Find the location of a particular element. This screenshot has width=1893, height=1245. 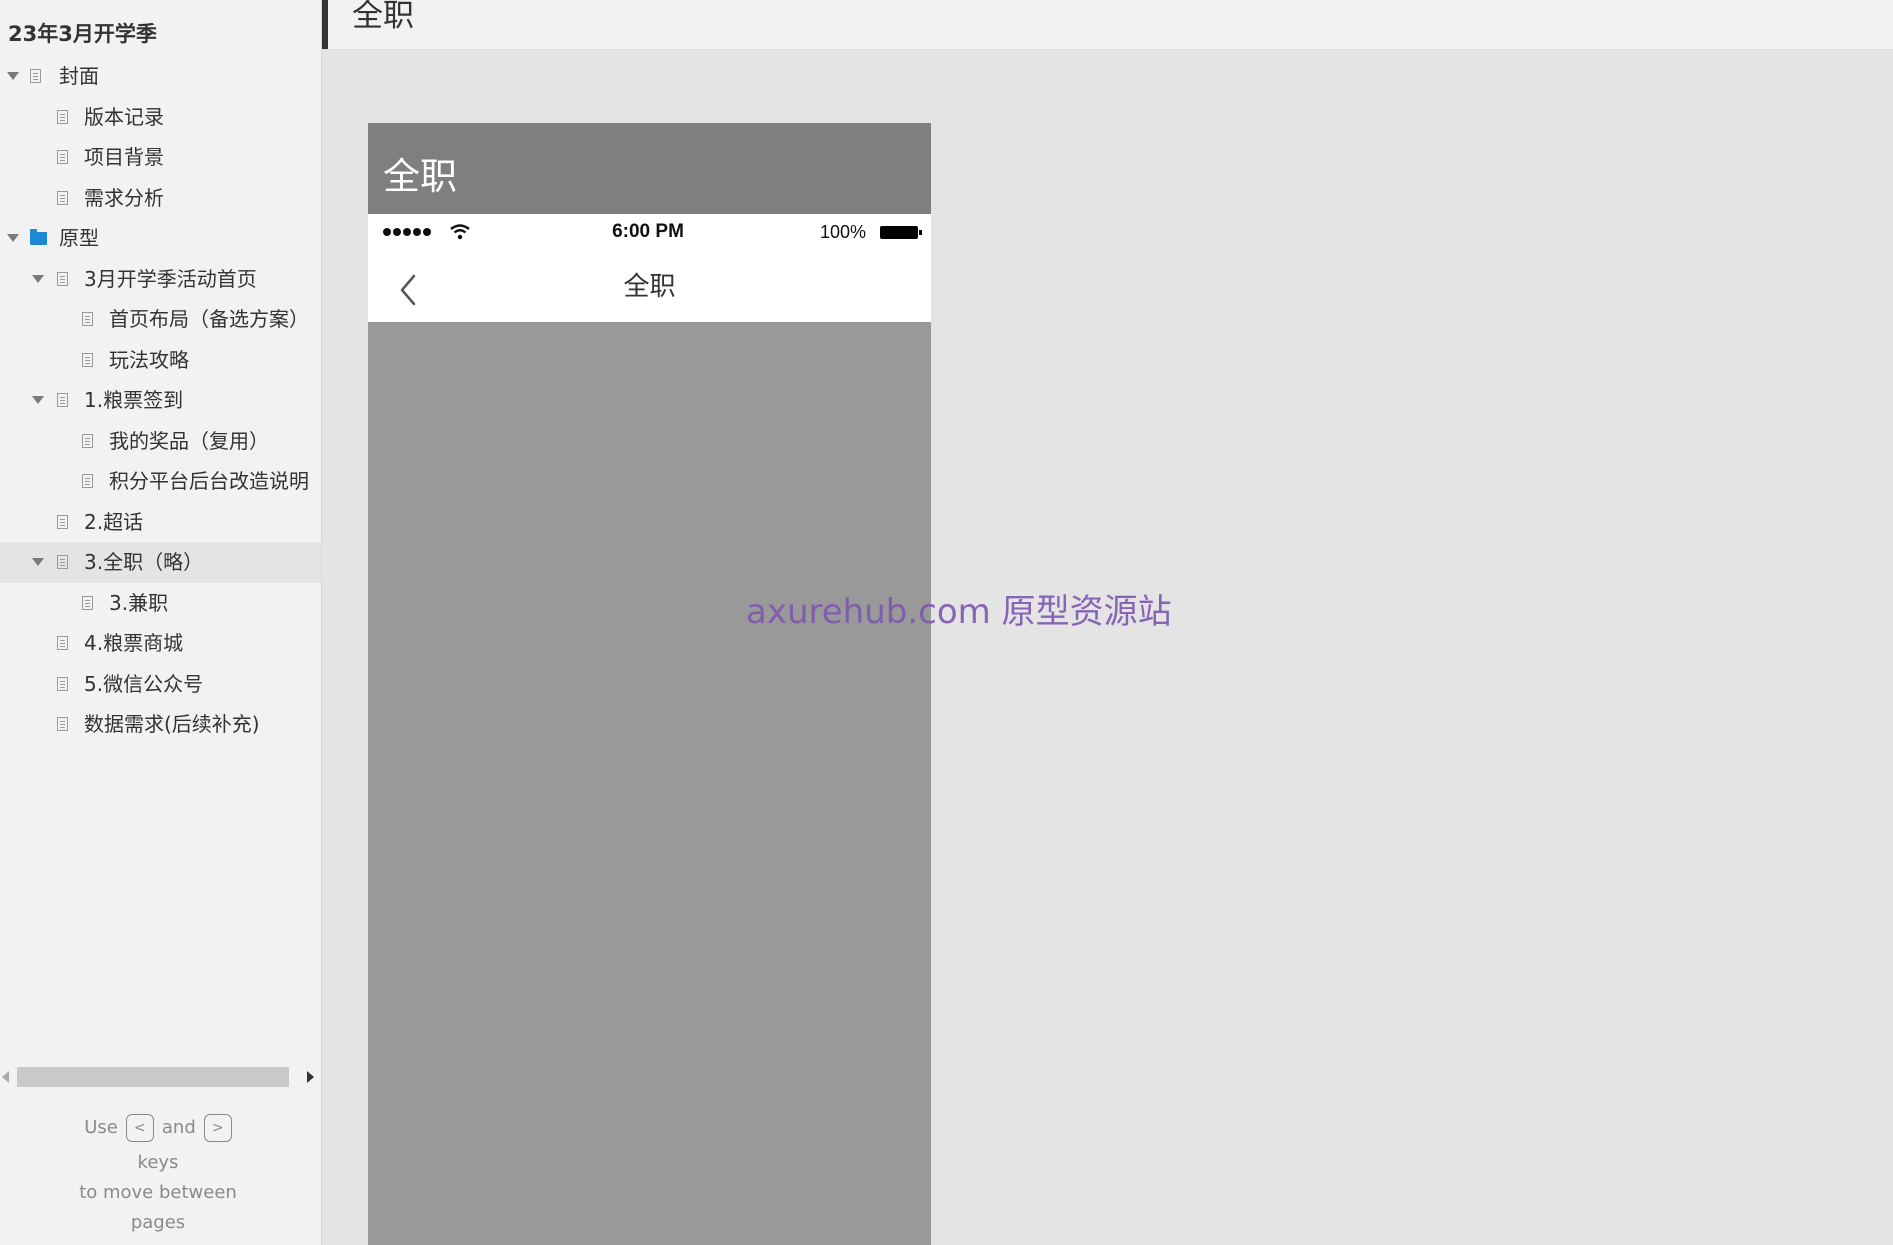

prev-page-key-icon: < is located at coordinates (139, 1128).